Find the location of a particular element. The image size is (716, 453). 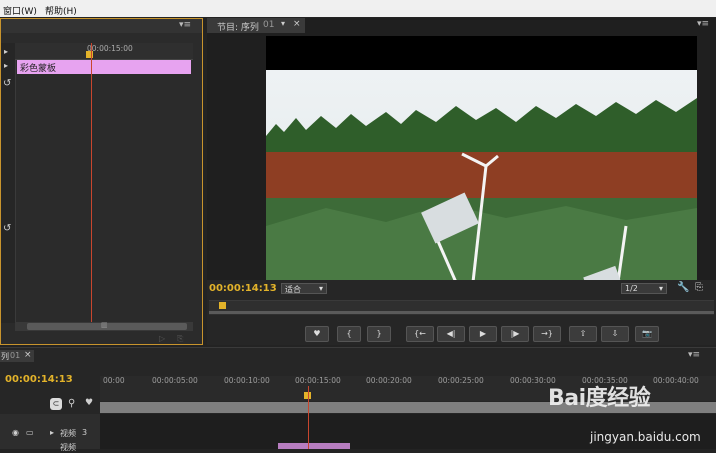

menu-item-window: 窗口(W) is located at coordinates (20, 10).